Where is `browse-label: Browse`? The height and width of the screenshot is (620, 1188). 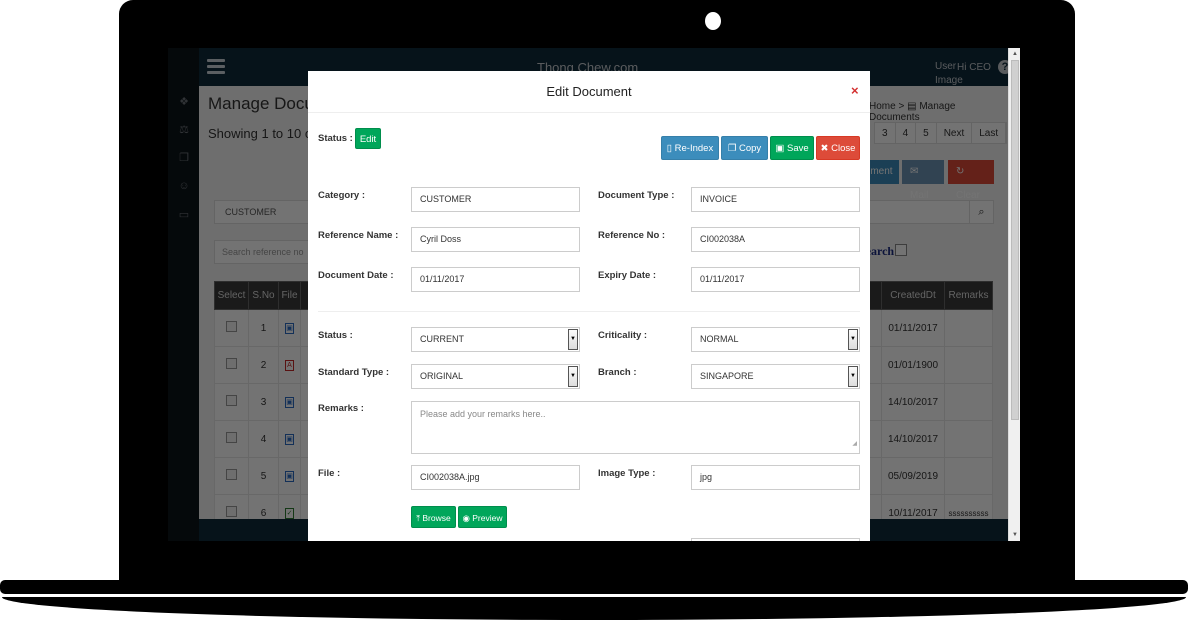
browse-label: Browse is located at coordinates (436, 518).